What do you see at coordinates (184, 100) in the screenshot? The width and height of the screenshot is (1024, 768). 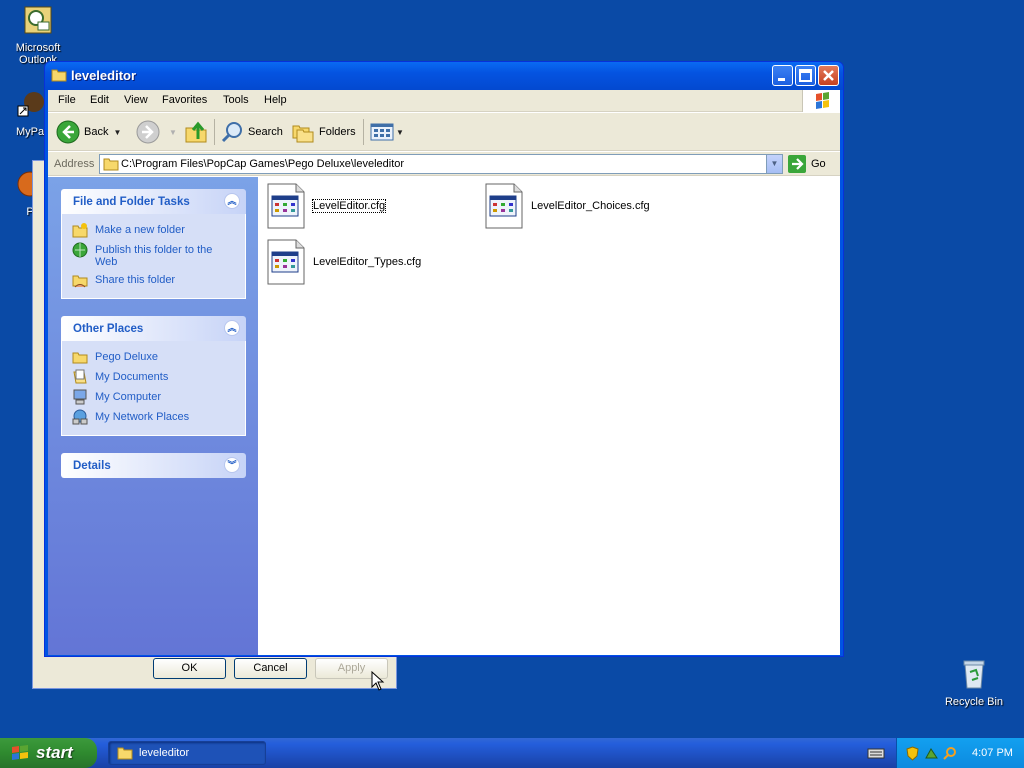 I see `menu-favorites: Favorites` at bounding box center [184, 100].